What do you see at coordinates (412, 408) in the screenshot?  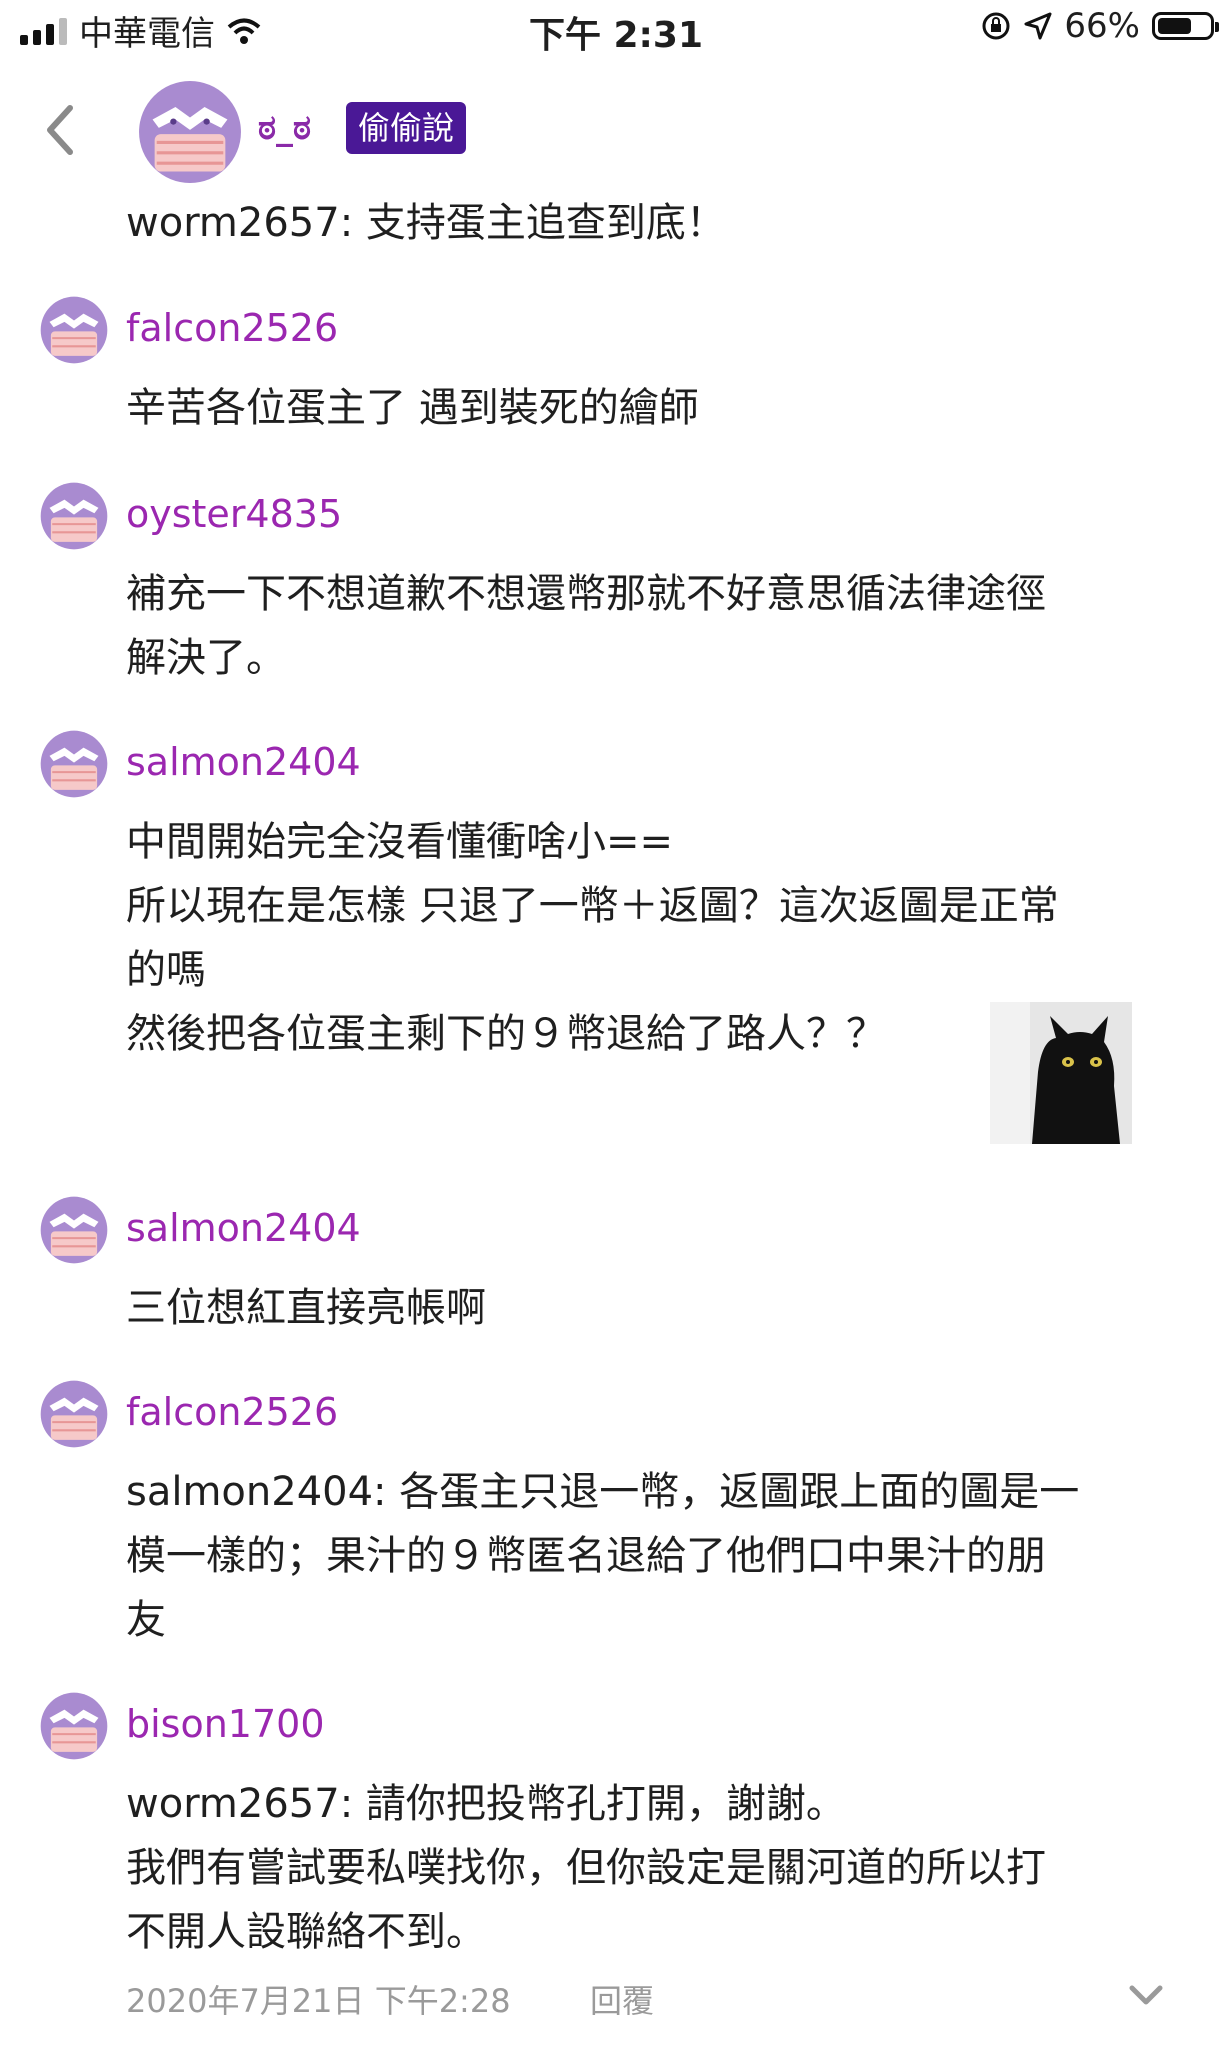 I see `comment-line: 辛苦各位蛋主了 遇到裝死的繪師` at bounding box center [412, 408].